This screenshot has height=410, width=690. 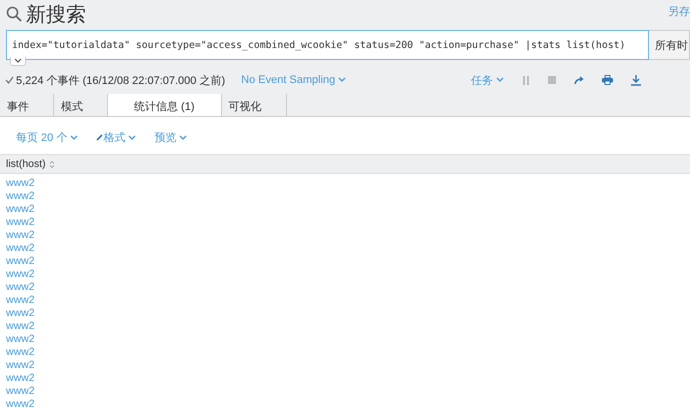 I want to click on tab: 可视化, so click(x=254, y=105).